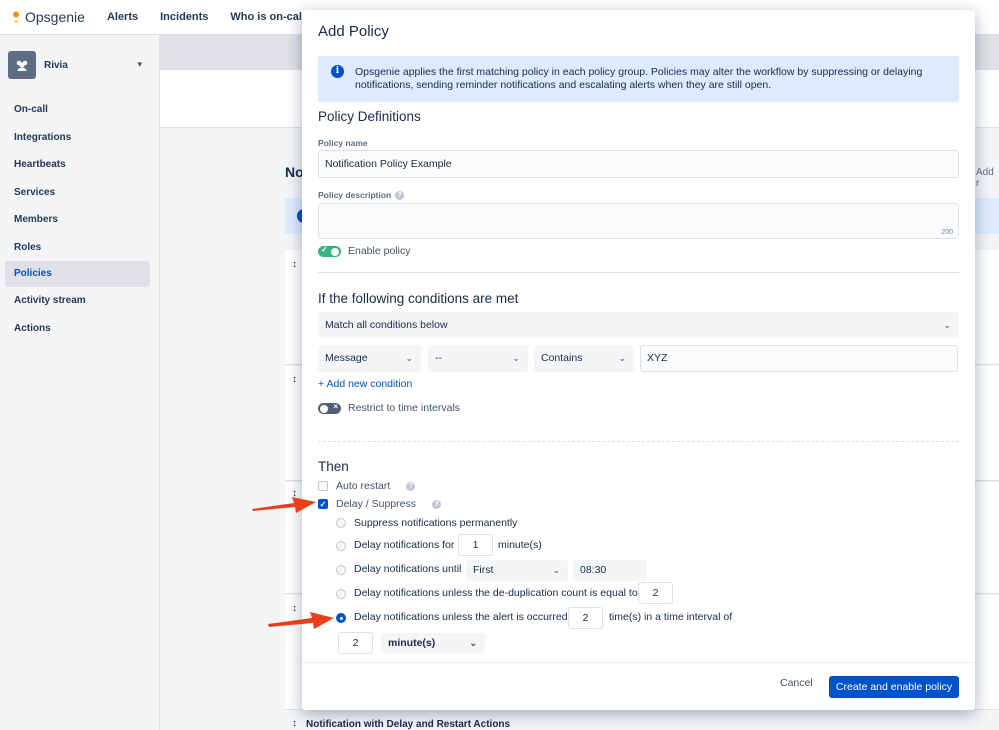 This screenshot has width=999, height=730. I want to click on info-icon: i, so click(337, 71).